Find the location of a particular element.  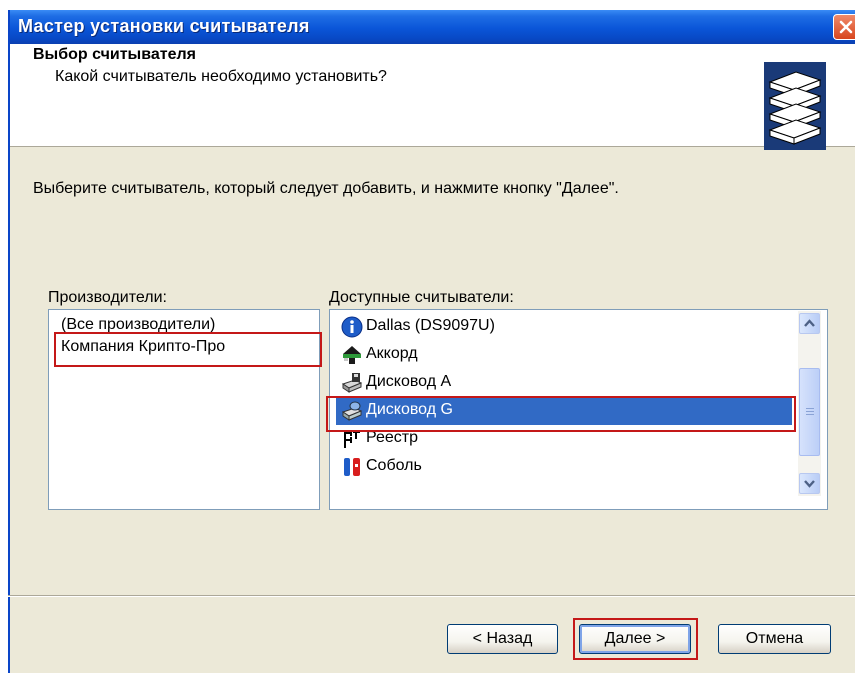

window-title: Мастер установки считывателя is located at coordinates (164, 26).